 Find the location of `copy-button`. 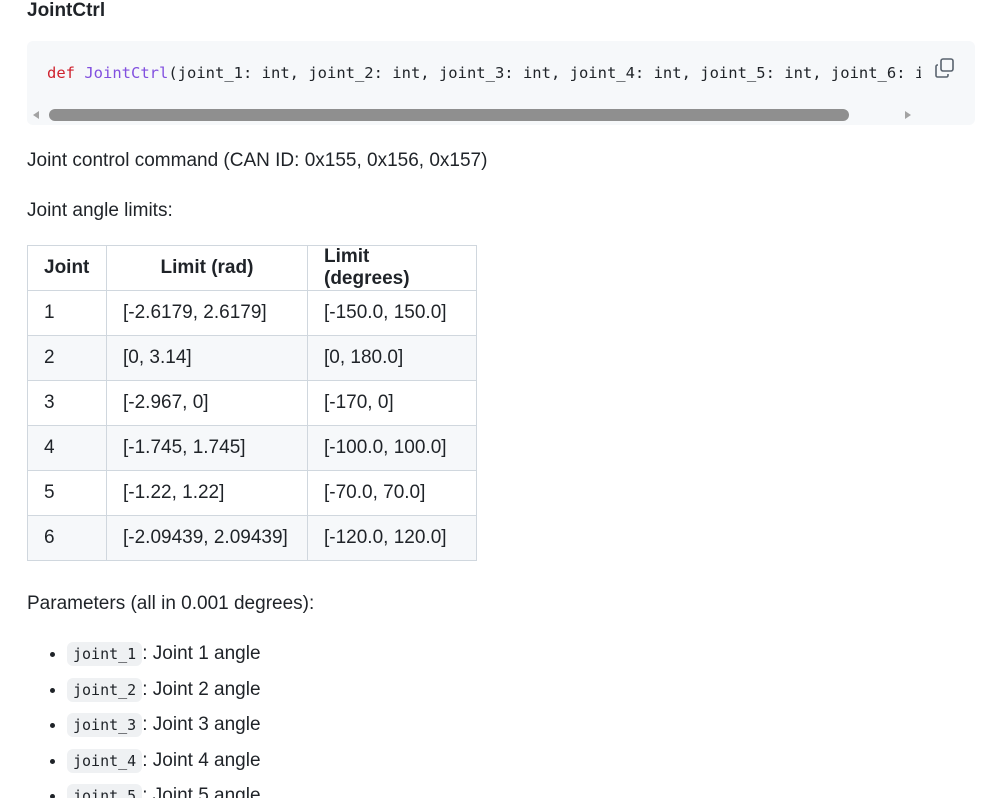

copy-button is located at coordinates (945, 69).